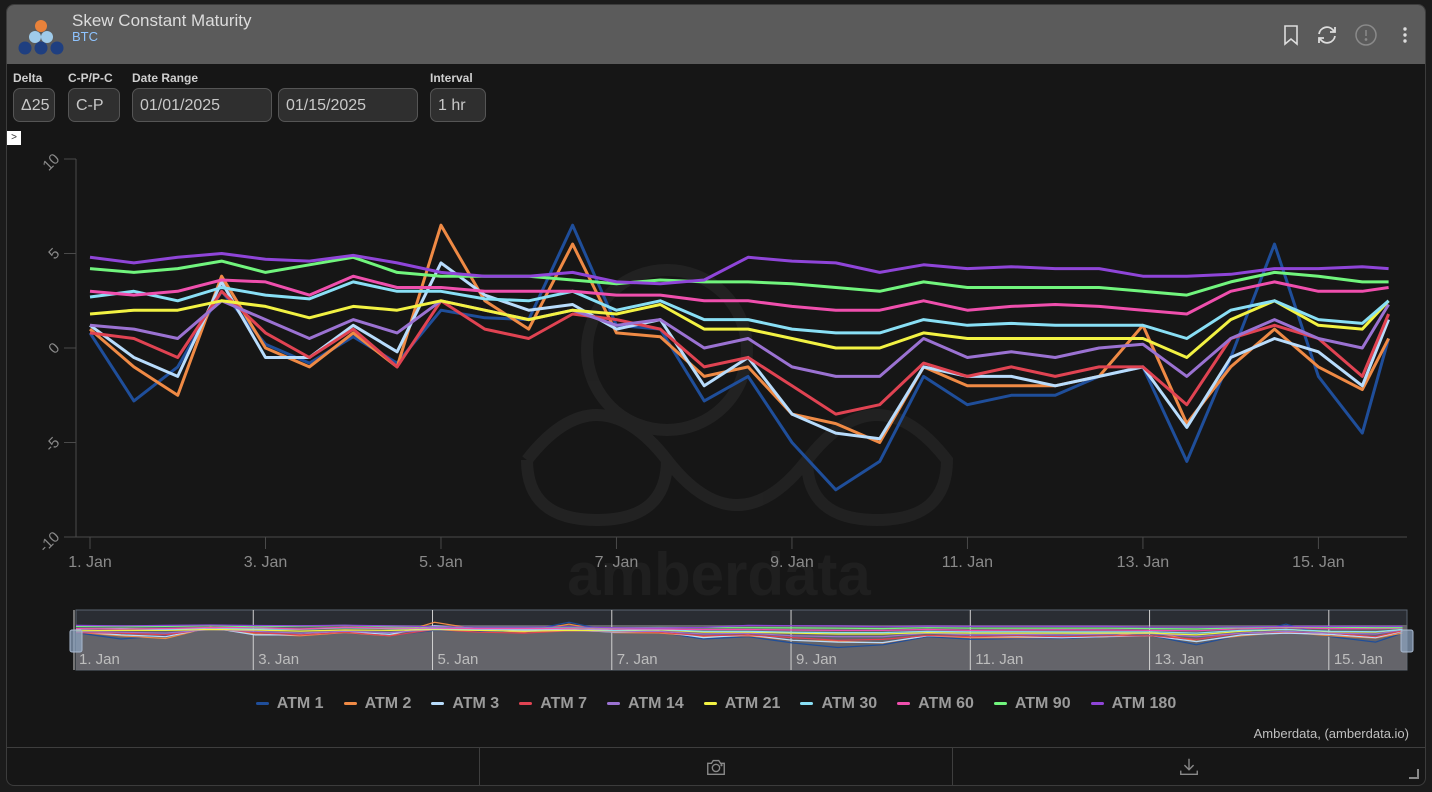  Describe the element at coordinates (617, 562) in the screenshot. I see `x-tick-label: 7. Jan` at that location.